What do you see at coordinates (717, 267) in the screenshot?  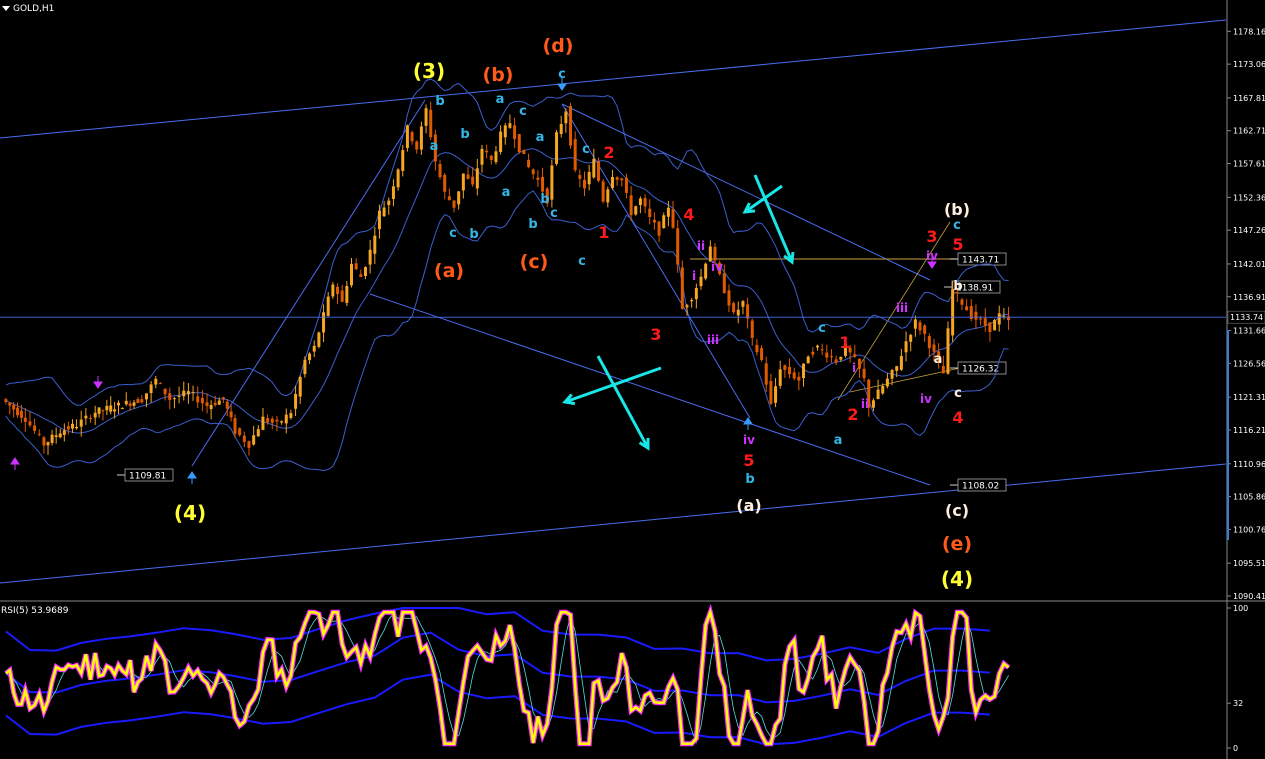 I see `roman-label: iv` at bounding box center [717, 267].